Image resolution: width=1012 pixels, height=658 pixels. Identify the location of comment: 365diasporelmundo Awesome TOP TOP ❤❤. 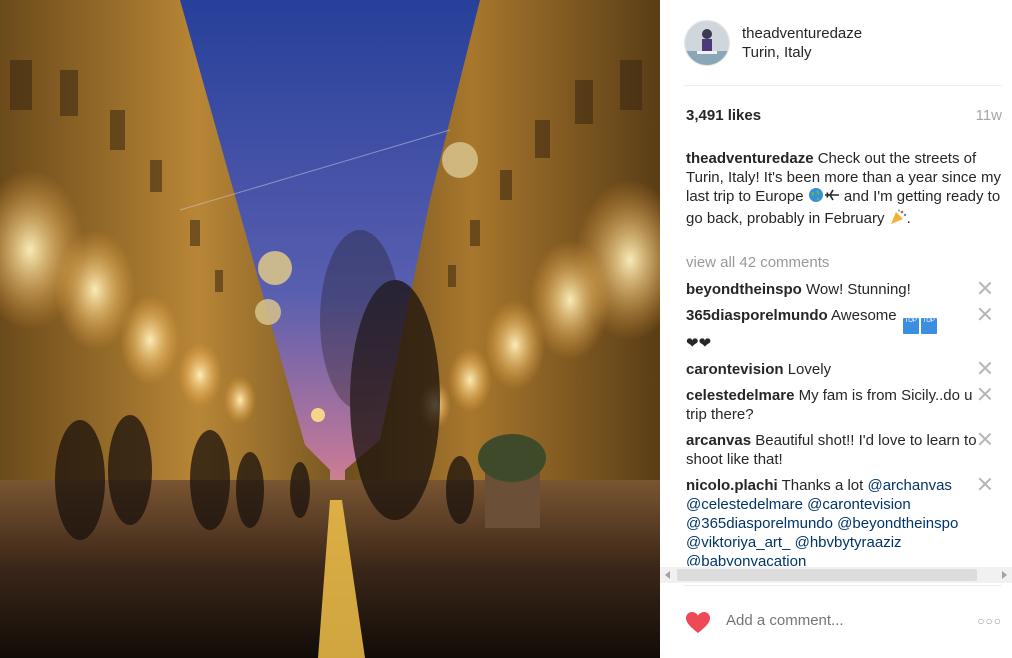
(833, 329).